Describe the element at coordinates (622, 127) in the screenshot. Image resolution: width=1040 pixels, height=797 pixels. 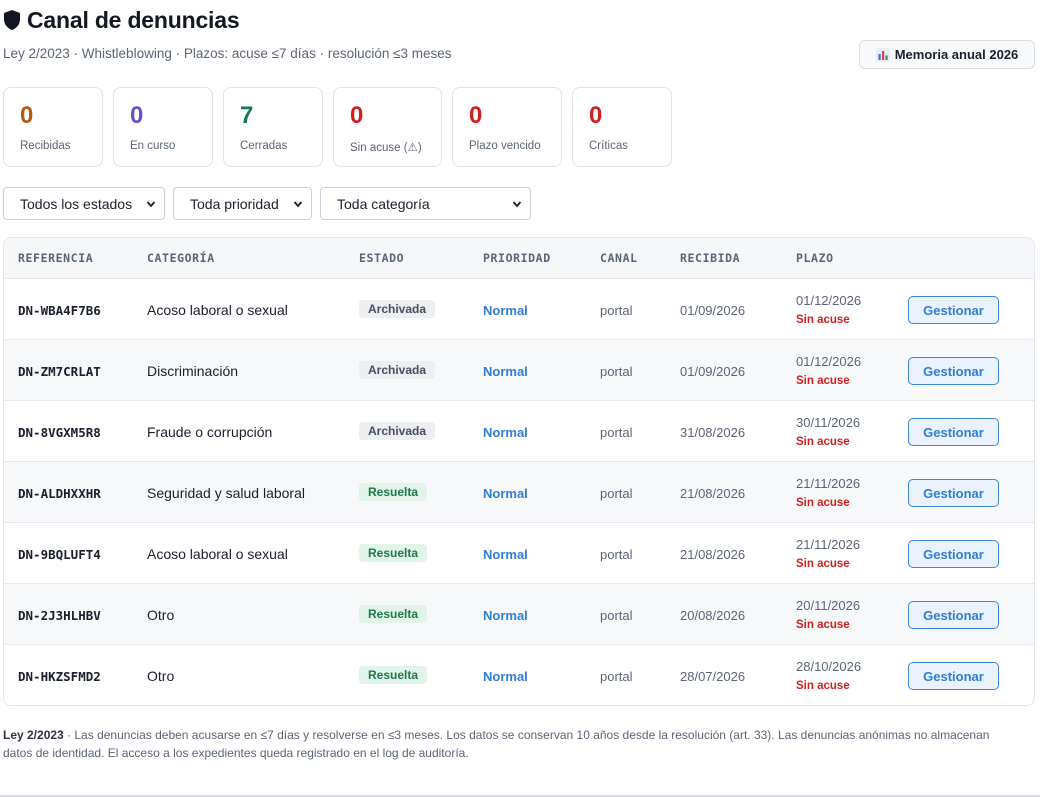
I see `stat-card-criticas: 0 Críticas` at that location.